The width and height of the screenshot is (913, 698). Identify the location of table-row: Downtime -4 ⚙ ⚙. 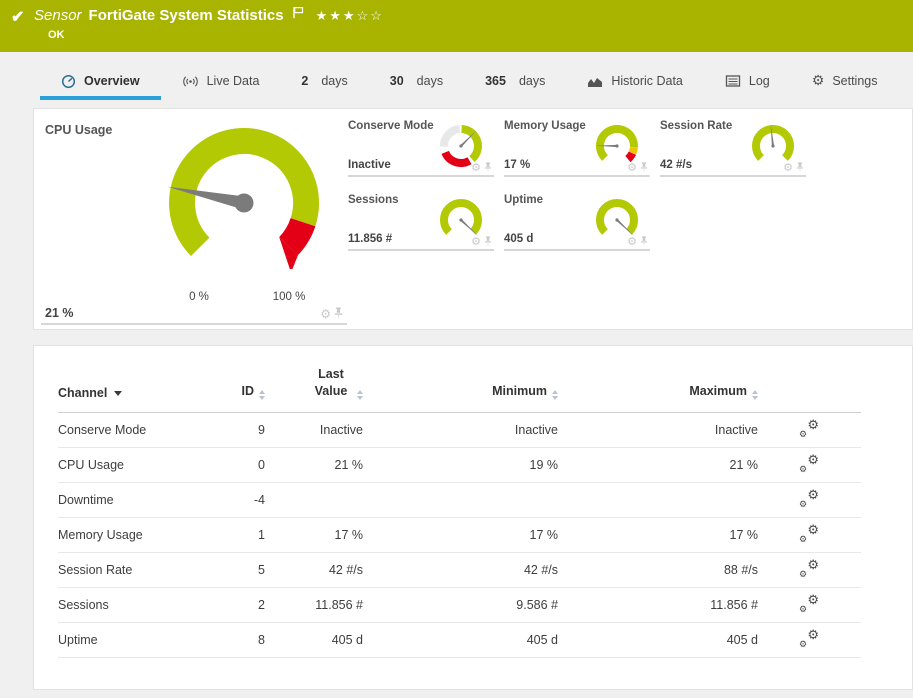
(459, 500).